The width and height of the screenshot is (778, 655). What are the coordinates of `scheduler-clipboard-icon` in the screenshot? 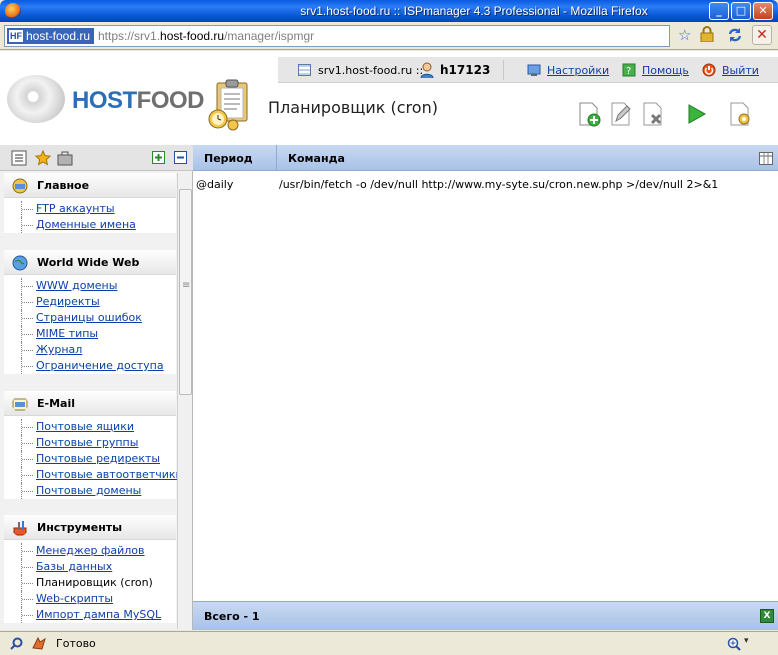 It's located at (228, 105).